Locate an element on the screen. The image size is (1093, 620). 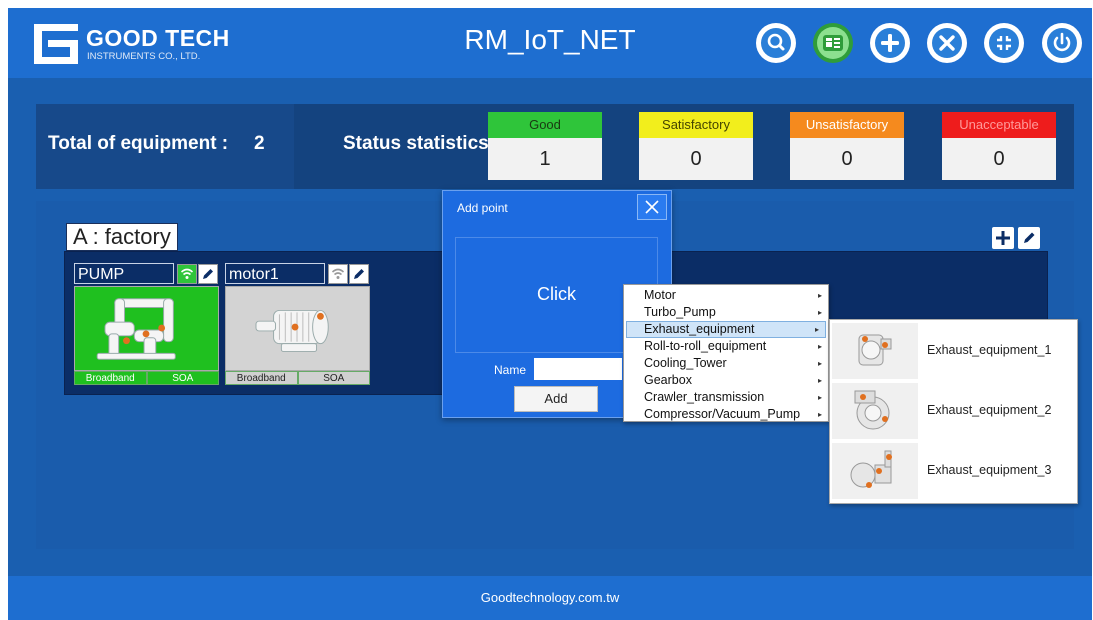
card-header: motor1 is located at coordinates (297, 274).